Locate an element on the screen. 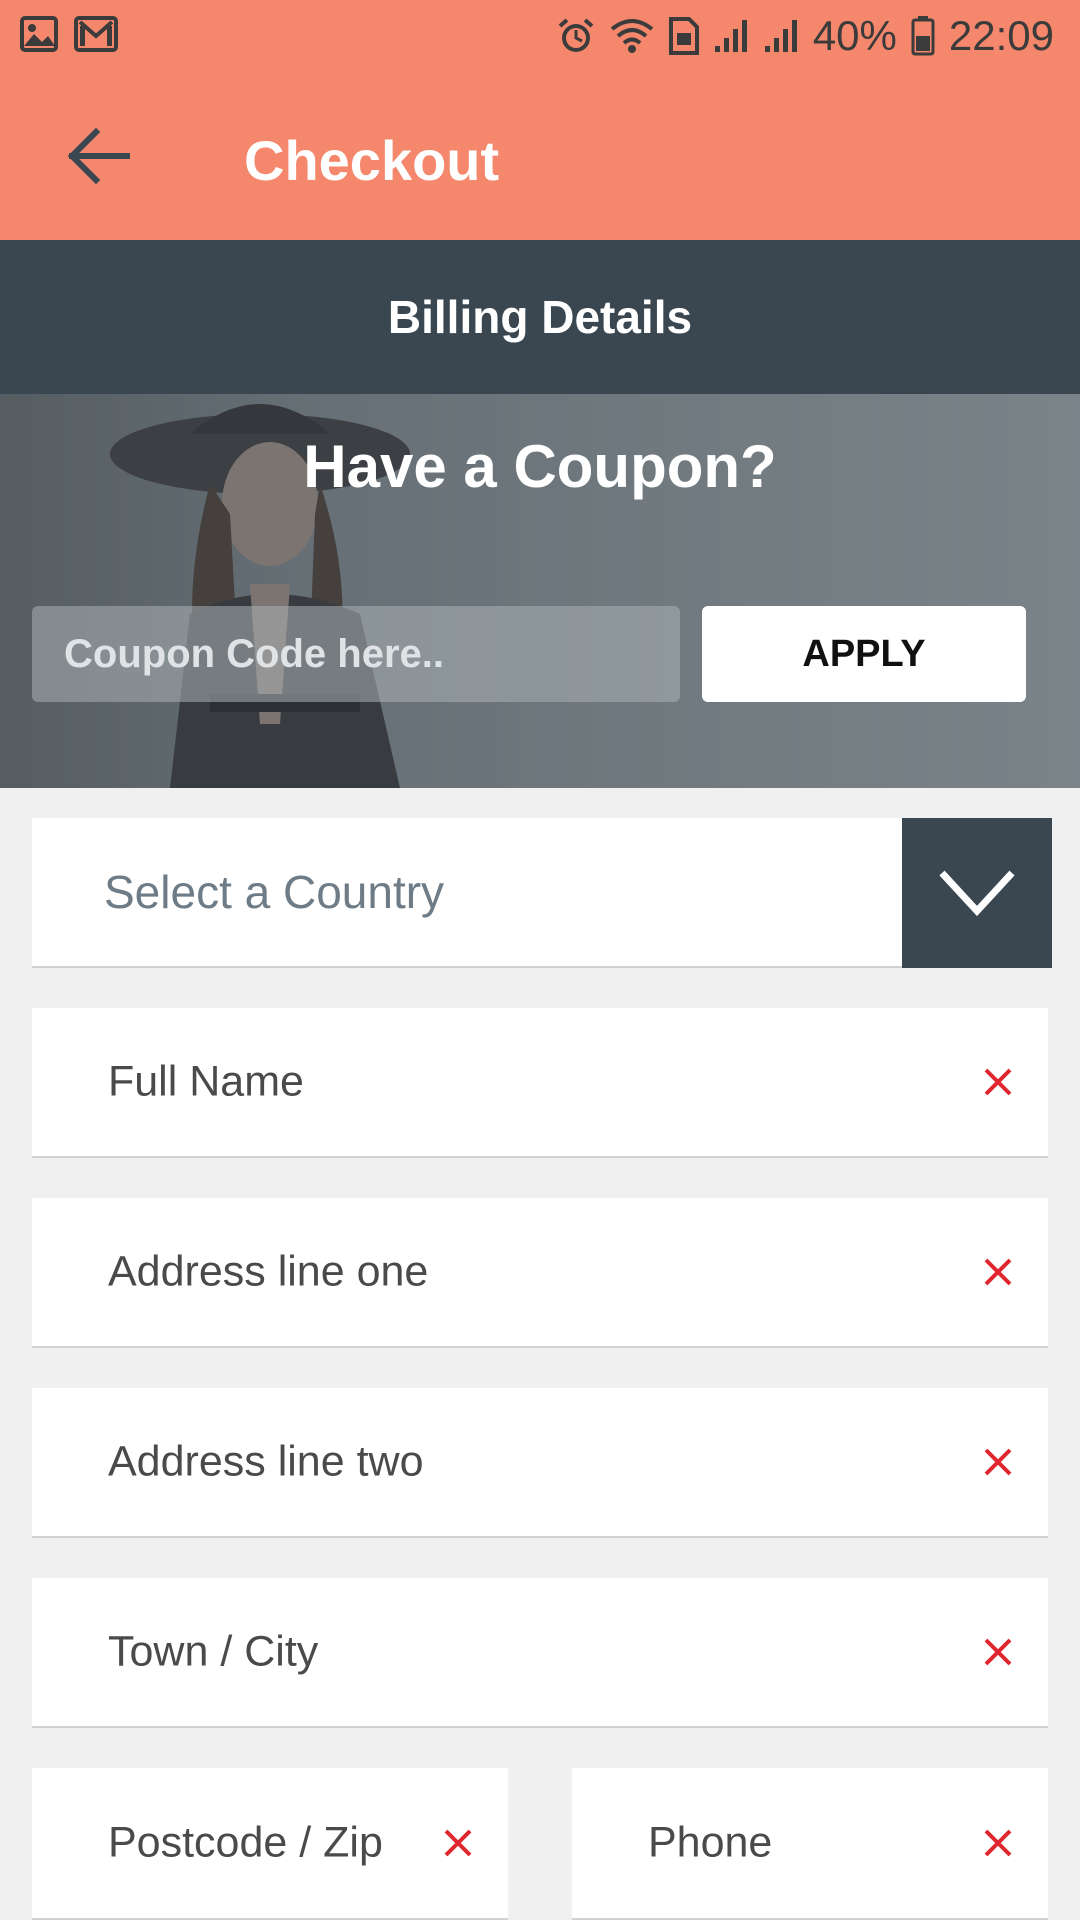 The height and width of the screenshot is (1920, 1080). phone-label: Phone is located at coordinates (710, 1842).